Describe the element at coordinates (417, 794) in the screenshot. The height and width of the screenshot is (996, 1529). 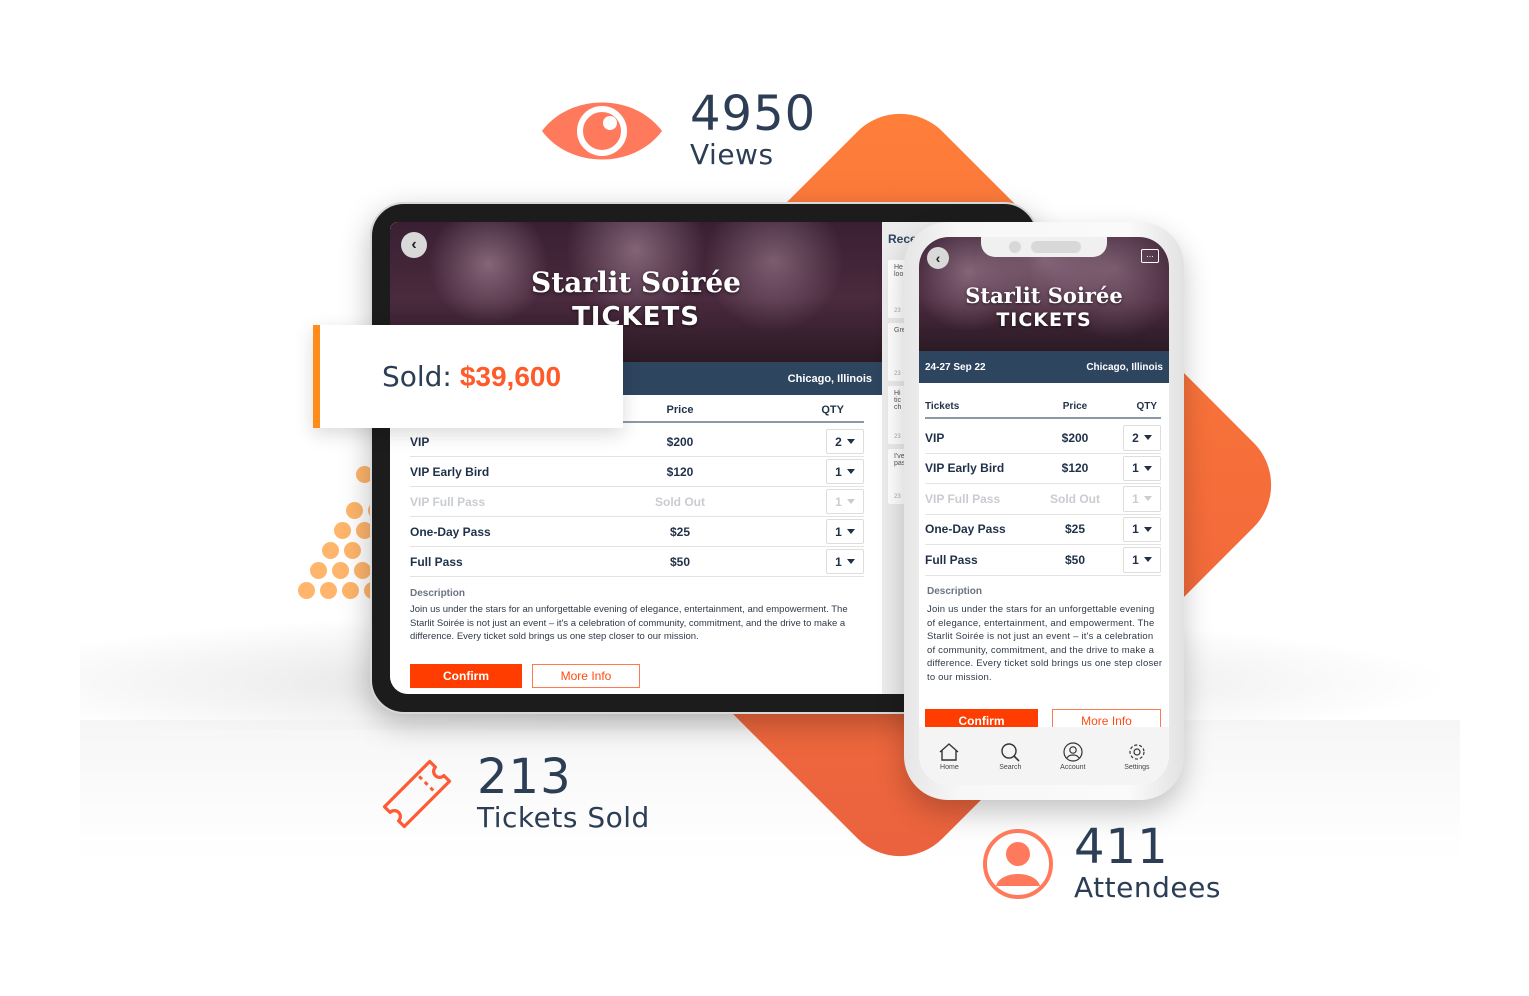
I see `ticket-icon` at that location.